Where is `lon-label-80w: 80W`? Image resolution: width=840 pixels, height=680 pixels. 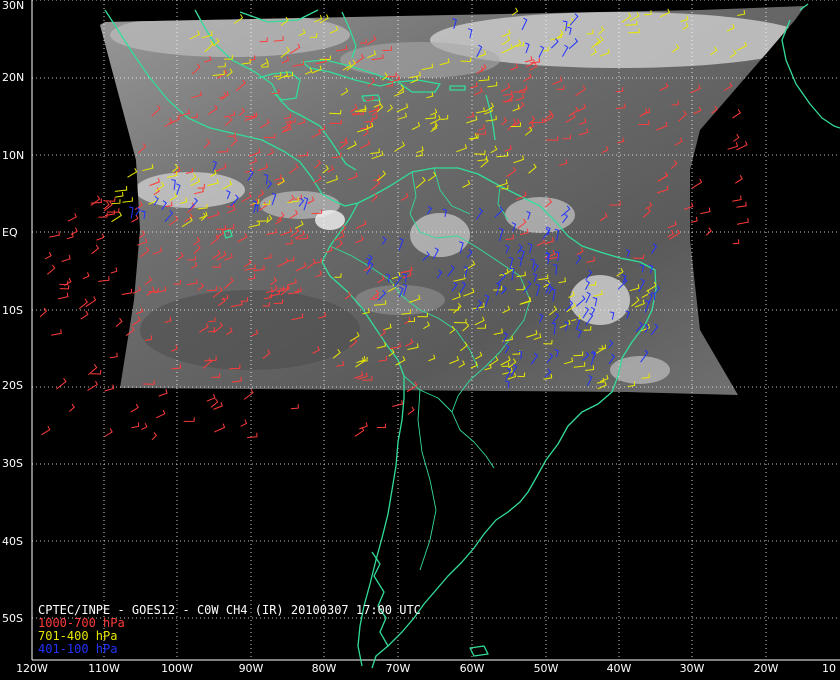
lon-label-80w: 80W is located at coordinates (324, 668).